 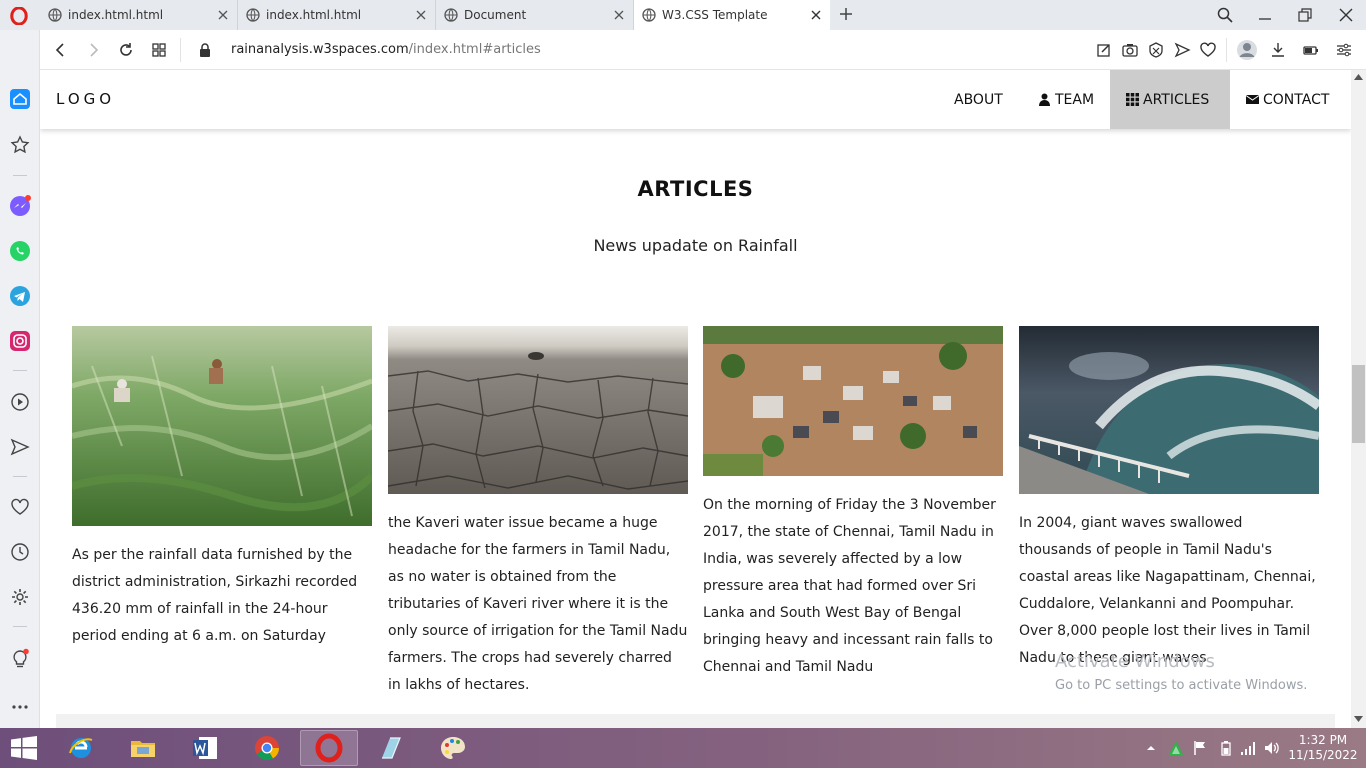 I want to click on tab-title: index.html.html, so click(x=116, y=15).